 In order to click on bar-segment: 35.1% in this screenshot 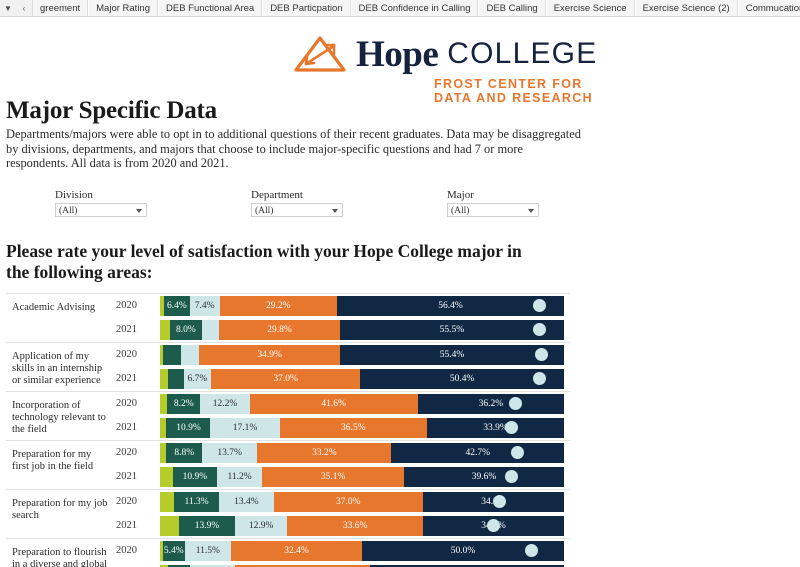, I will do `click(333, 476)`.